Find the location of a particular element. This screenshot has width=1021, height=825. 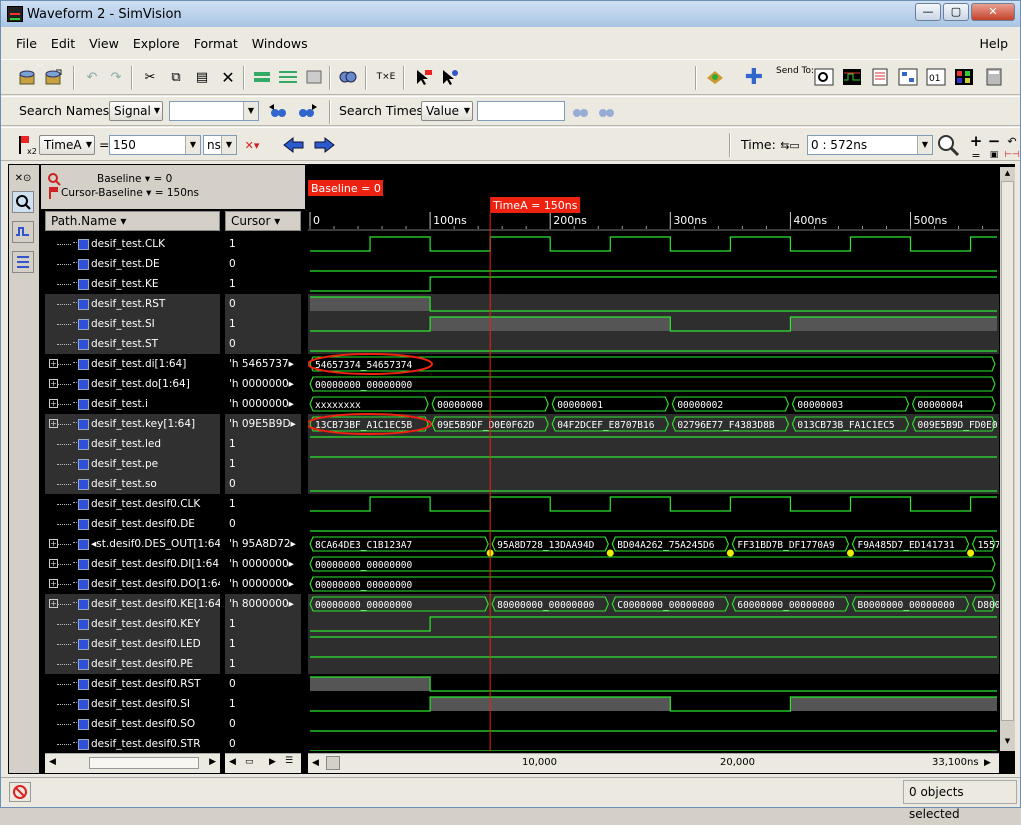

marker-pointer-icon is located at coordinates (450, 77).